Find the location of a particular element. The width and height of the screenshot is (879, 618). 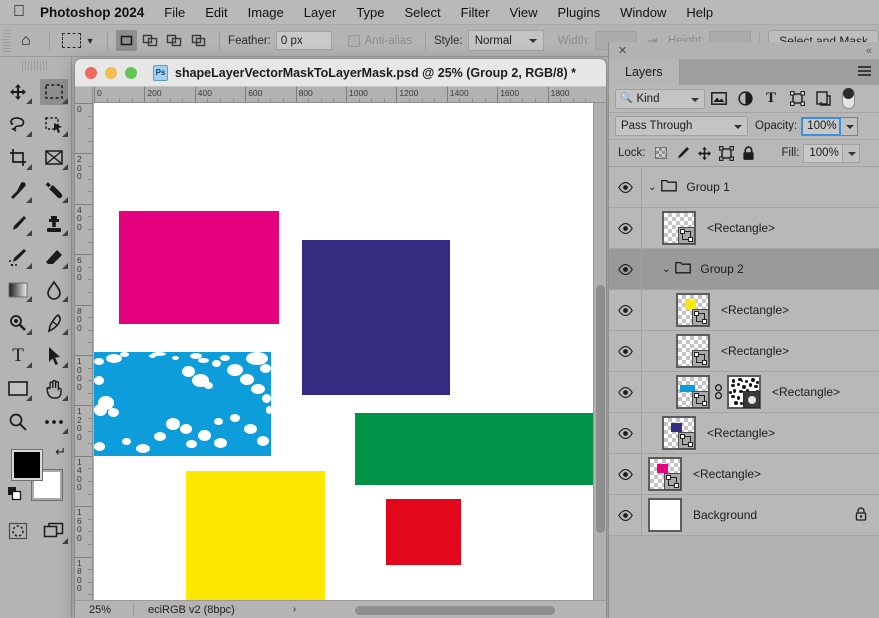

add-to-selection-button is located at coordinates (150, 40).